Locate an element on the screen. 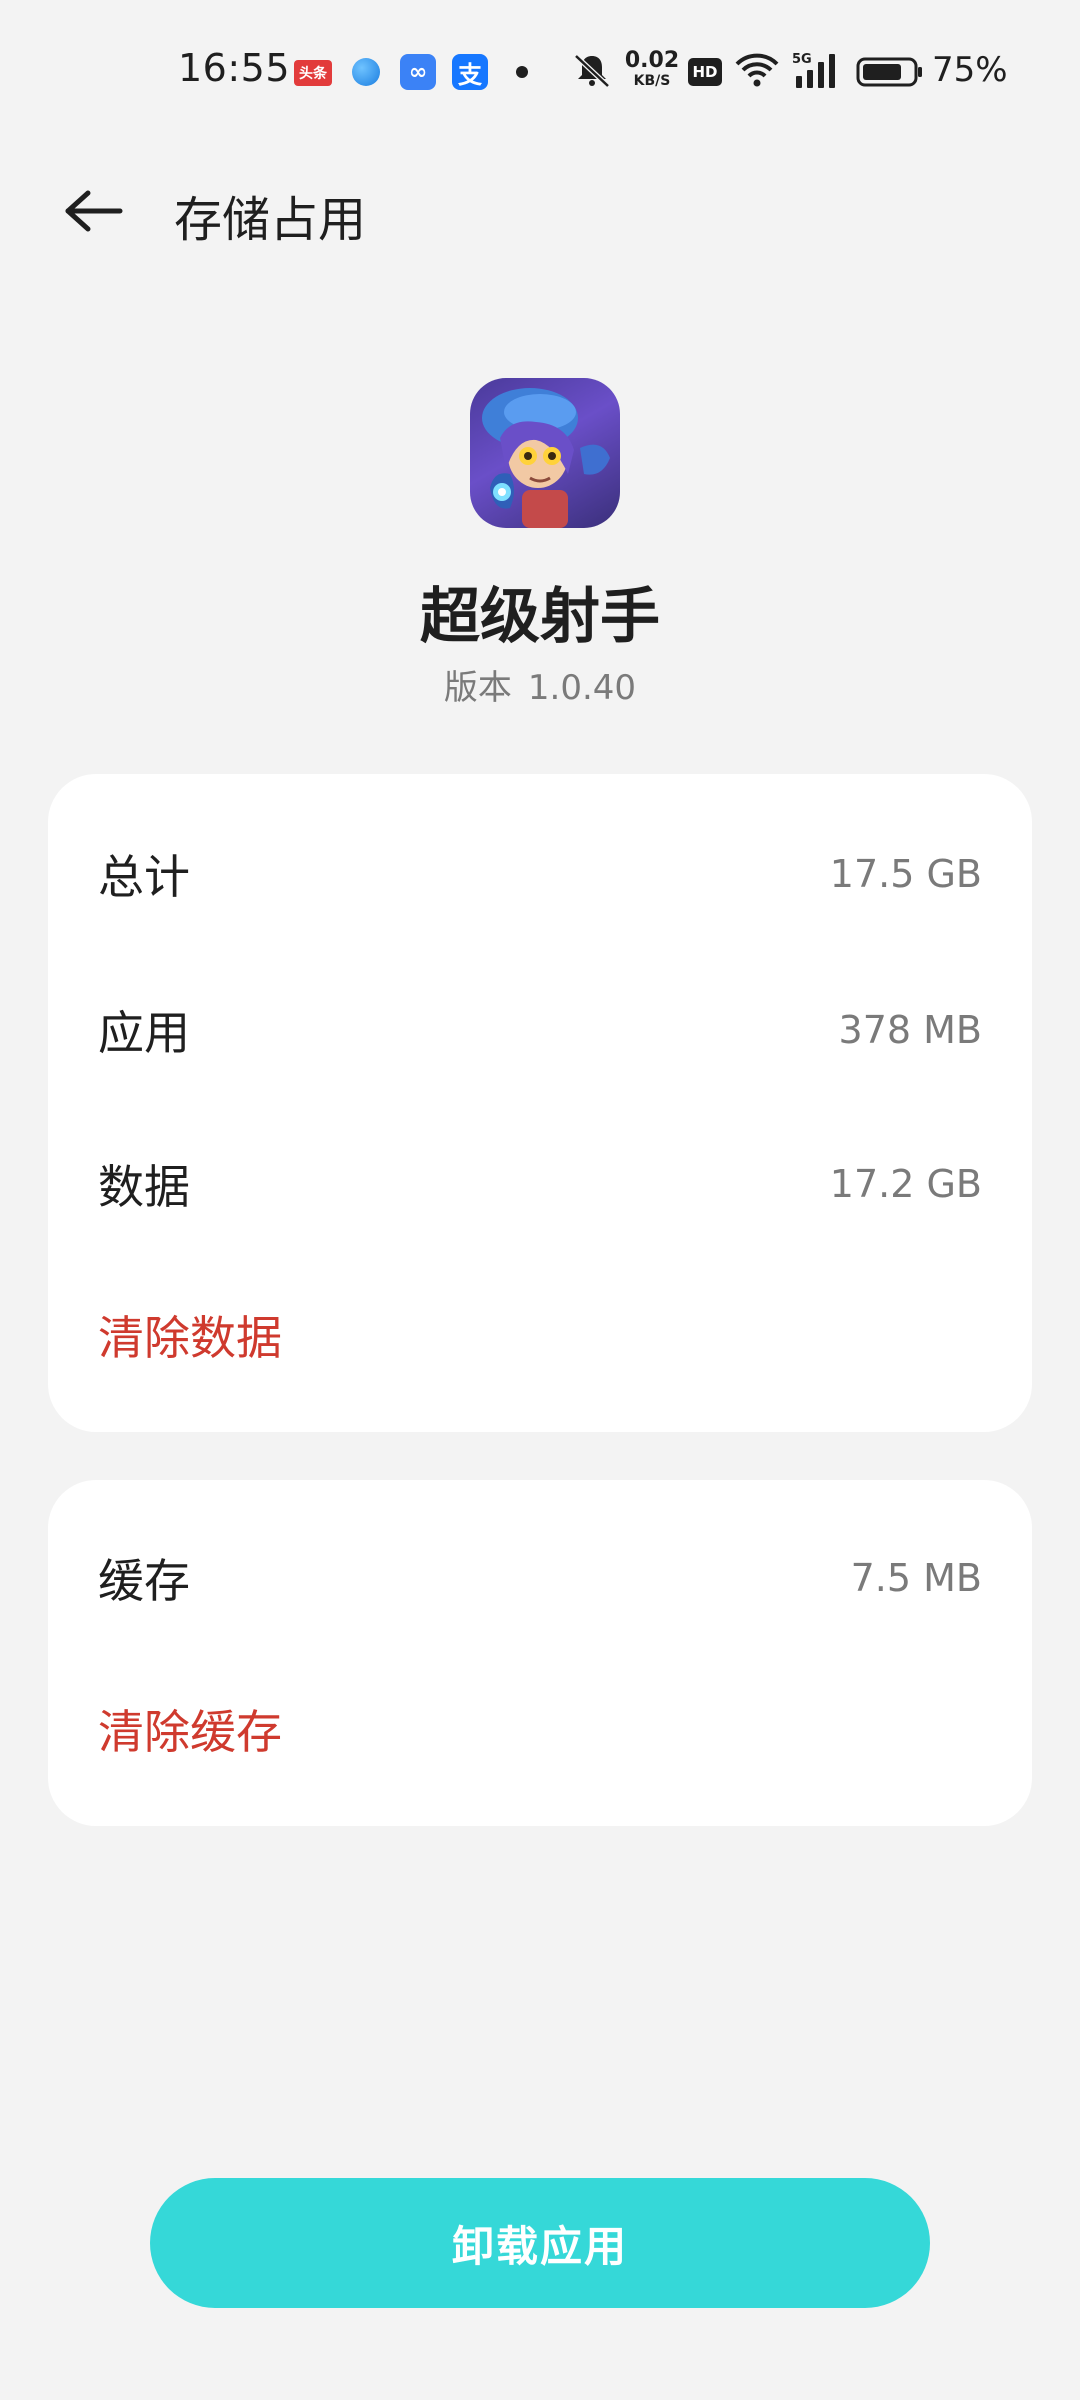 The width and height of the screenshot is (1080, 2400). network-speed-unit: KB/S is located at coordinates (652, 81).